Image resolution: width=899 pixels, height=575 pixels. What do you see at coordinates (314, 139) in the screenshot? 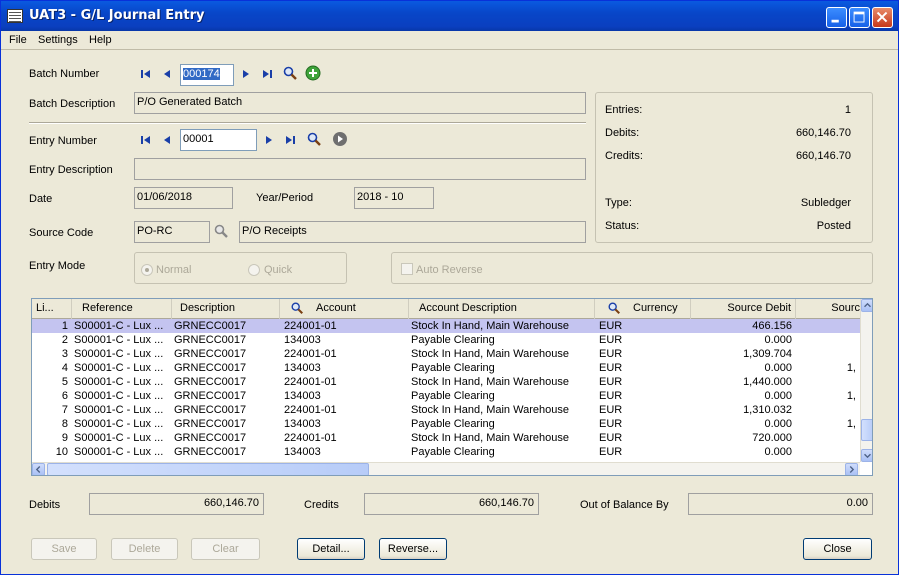
I see `entry-finder-magnifier-icon` at bounding box center [314, 139].